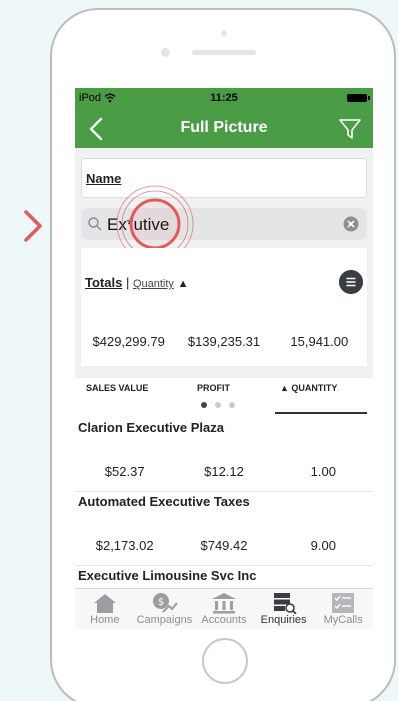  I want to click on item-profit: $12.12, so click(224, 471).